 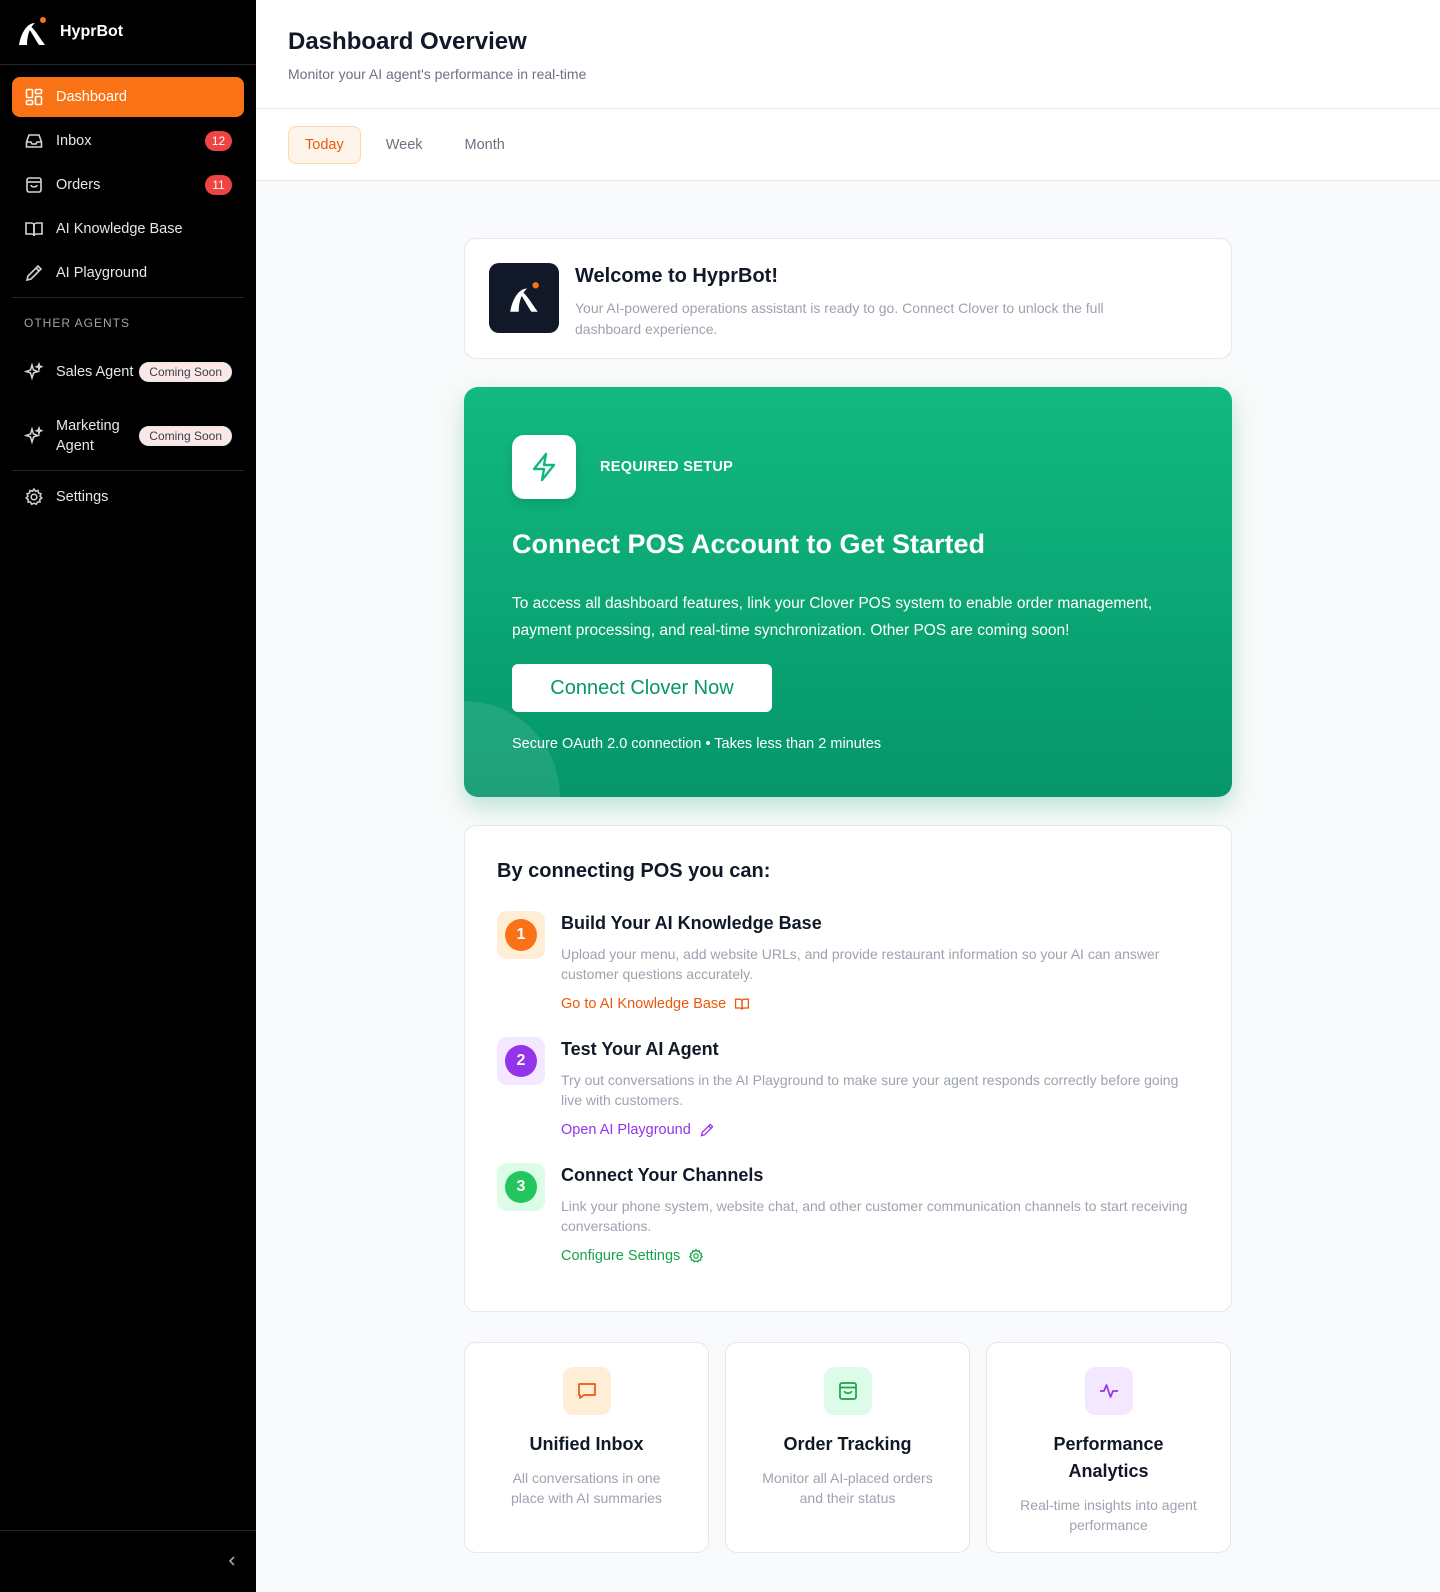 What do you see at coordinates (749, 544) in the screenshot?
I see `setup-title: Connect POS Account to Get Started` at bounding box center [749, 544].